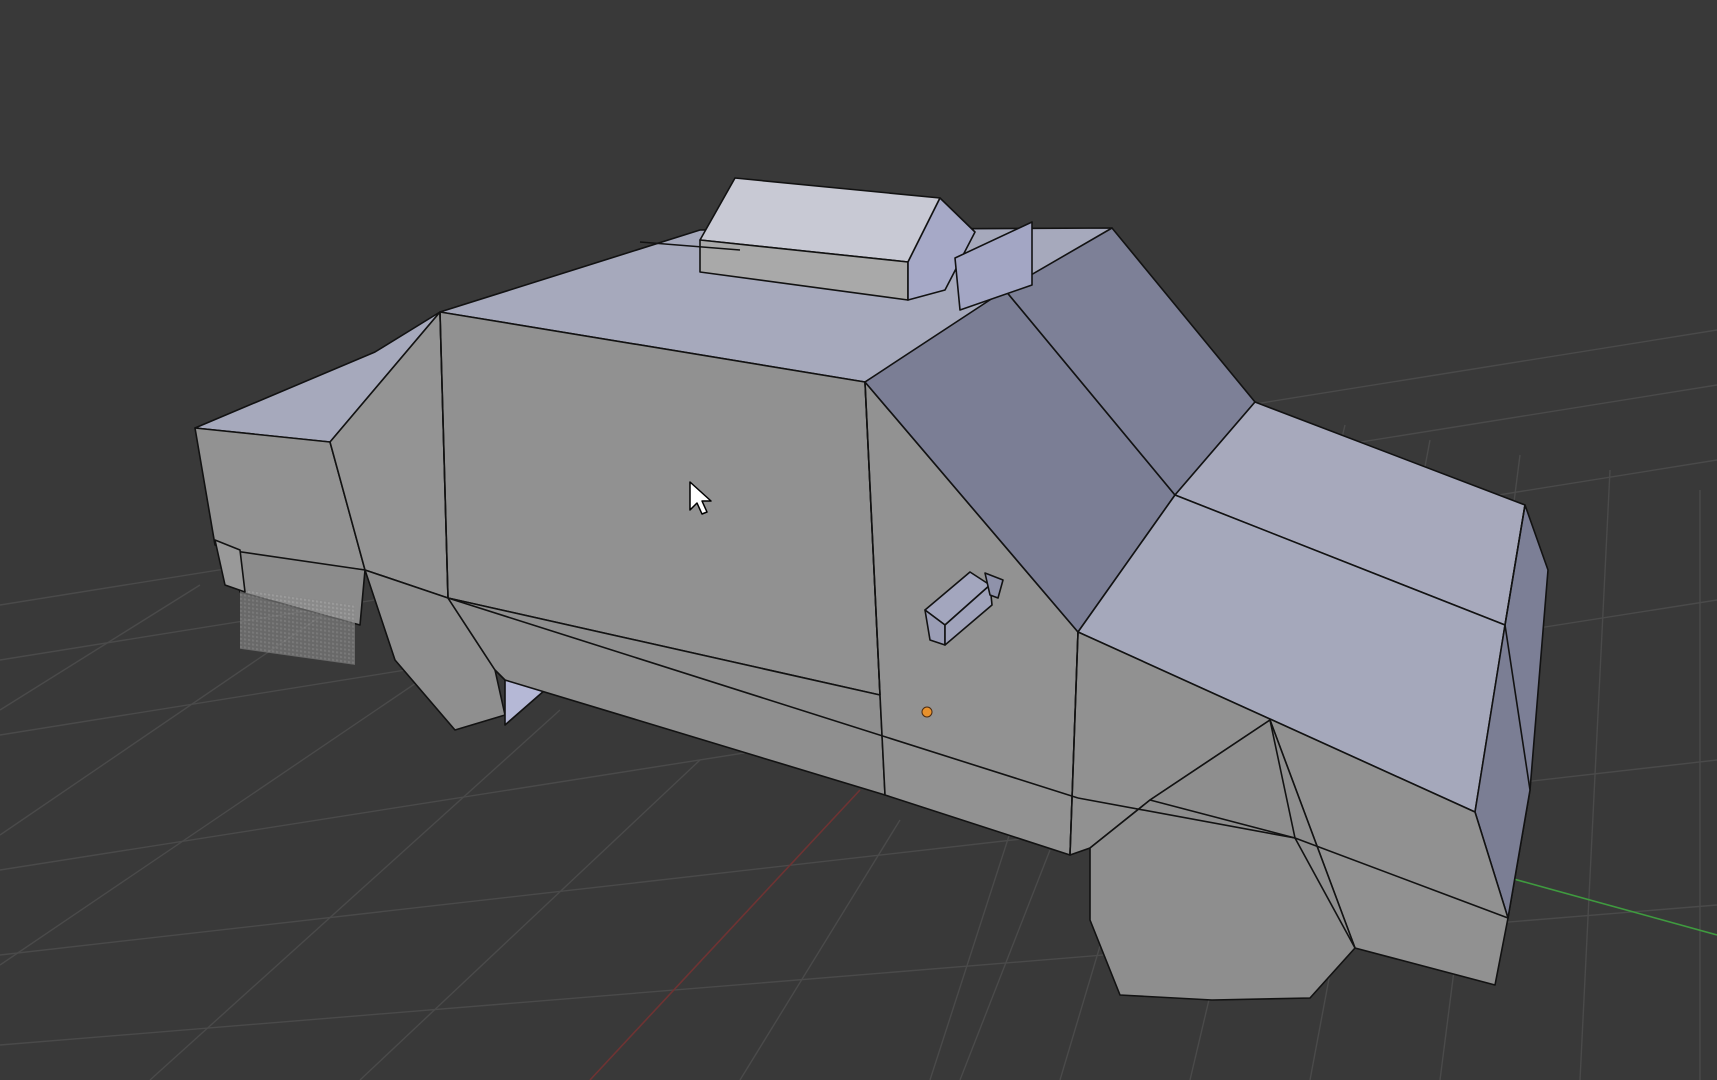 The width and height of the screenshot is (1717, 1080). What do you see at coordinates (927, 712) in the screenshot?
I see `object-origin-marker` at bounding box center [927, 712].